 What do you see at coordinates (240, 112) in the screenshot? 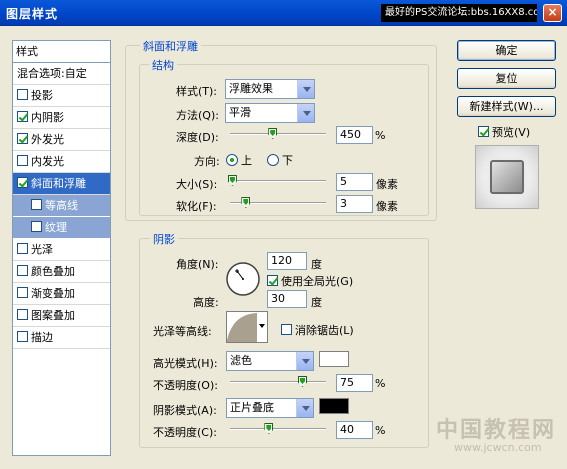
I see `technique-select-value: 平滑` at bounding box center [240, 112].